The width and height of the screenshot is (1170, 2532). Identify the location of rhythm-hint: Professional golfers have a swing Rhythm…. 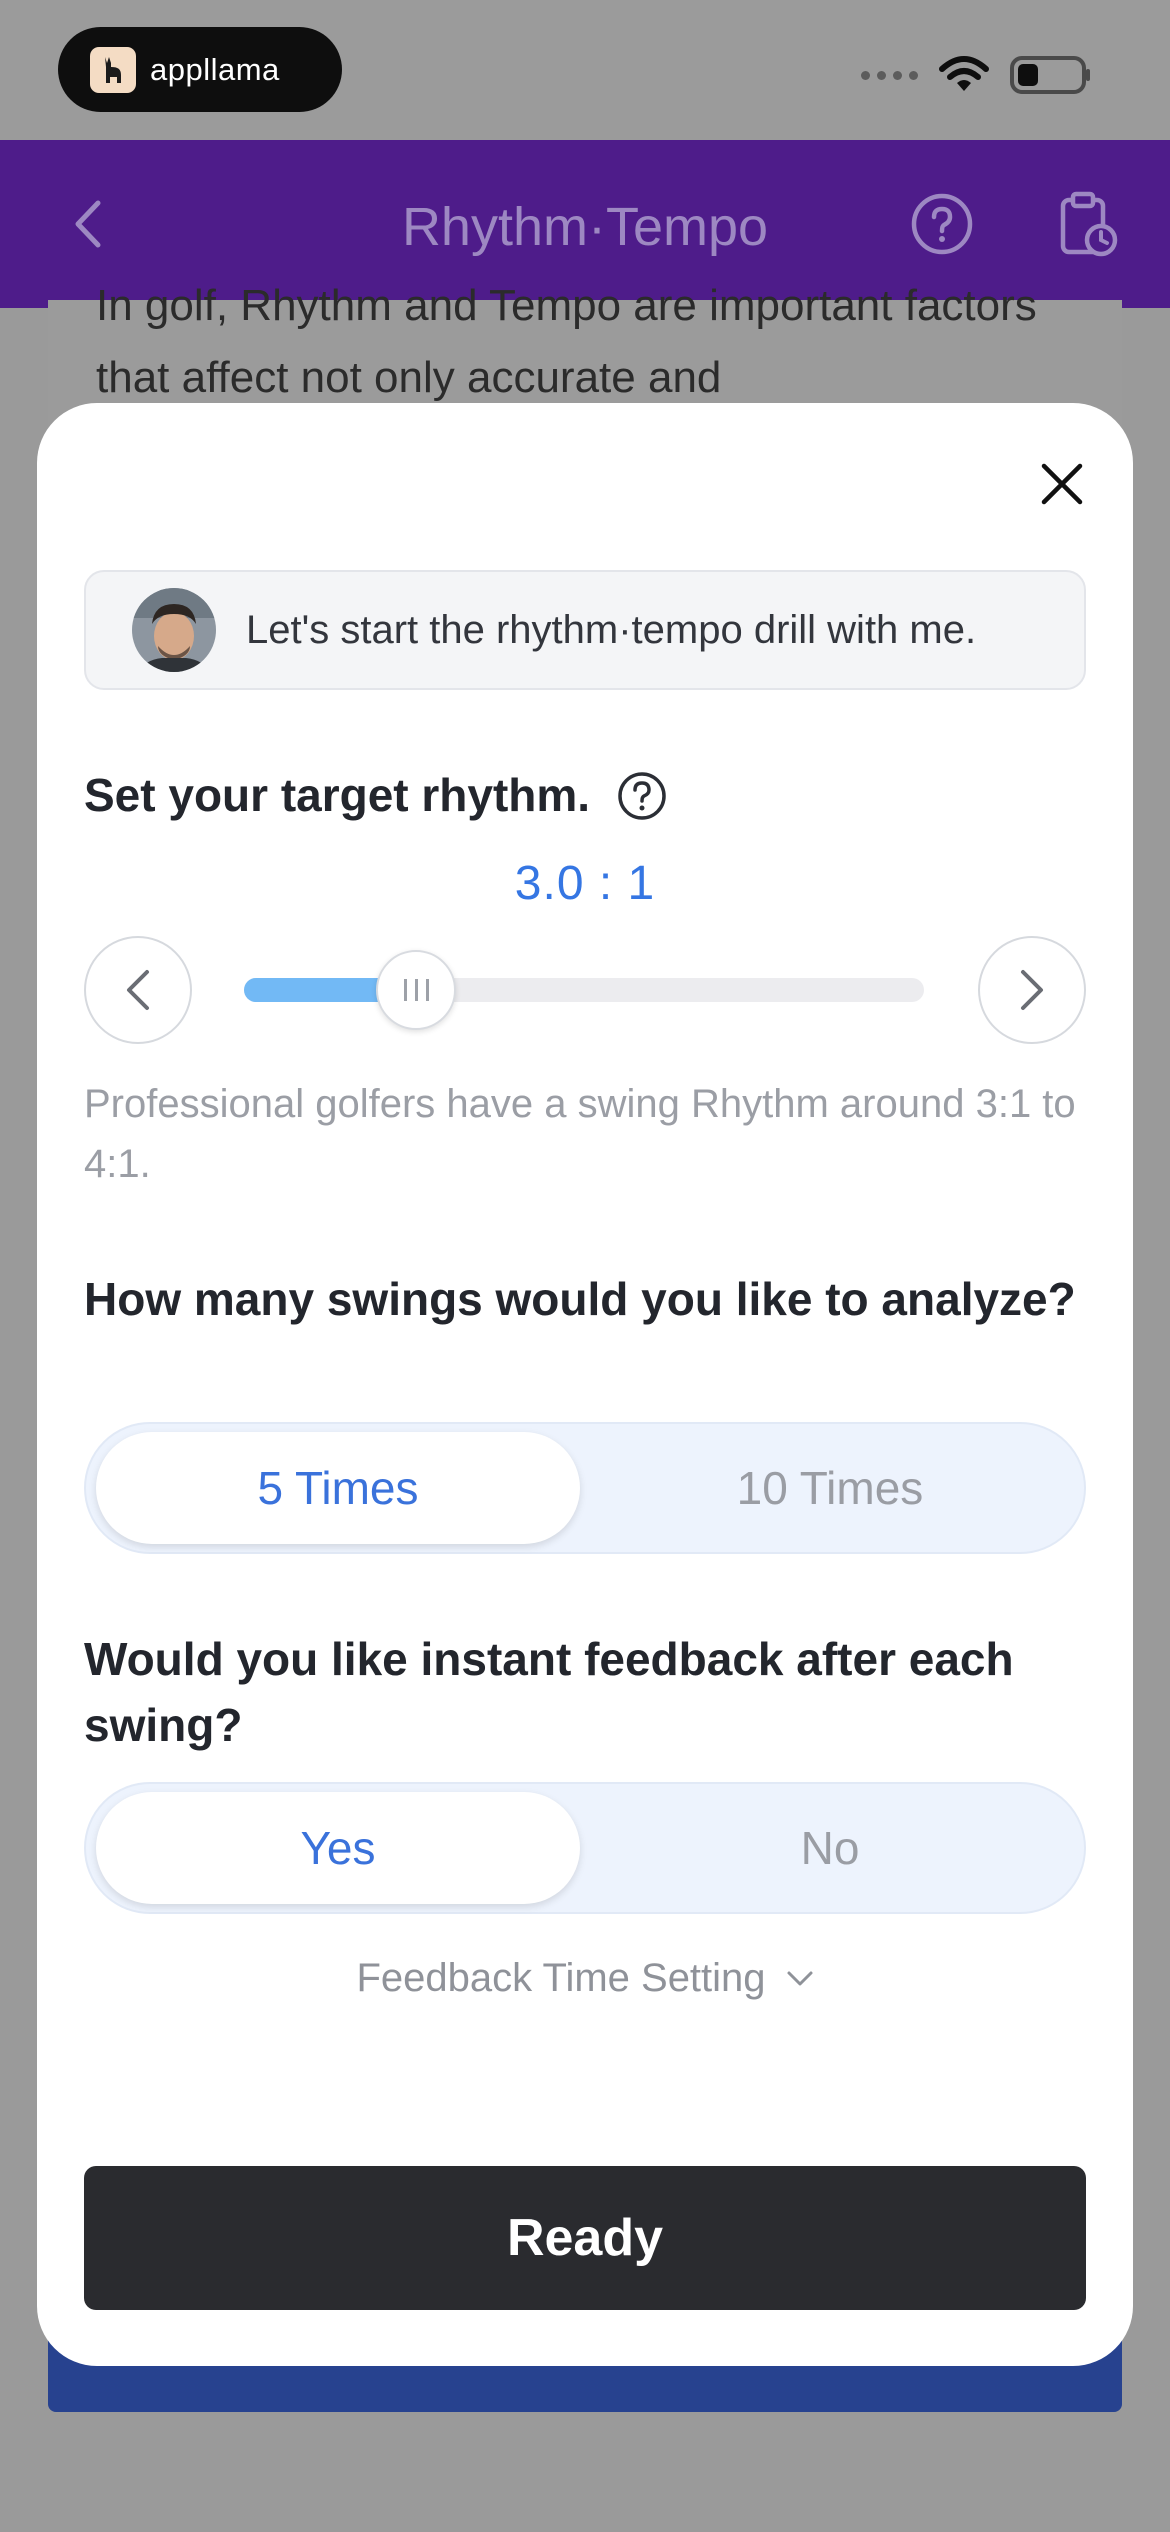
(580, 1134).